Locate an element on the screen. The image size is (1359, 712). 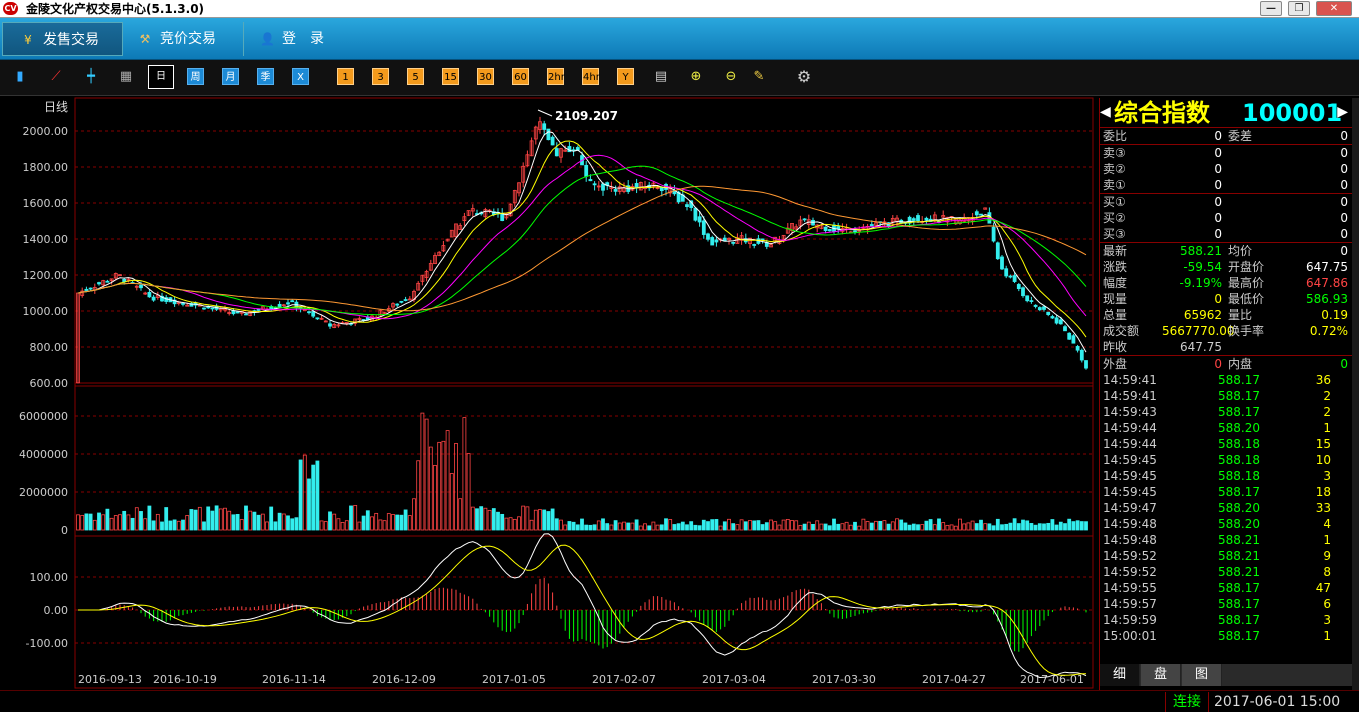
price-tick-label: 800.00 is located at coordinates (49, 347).